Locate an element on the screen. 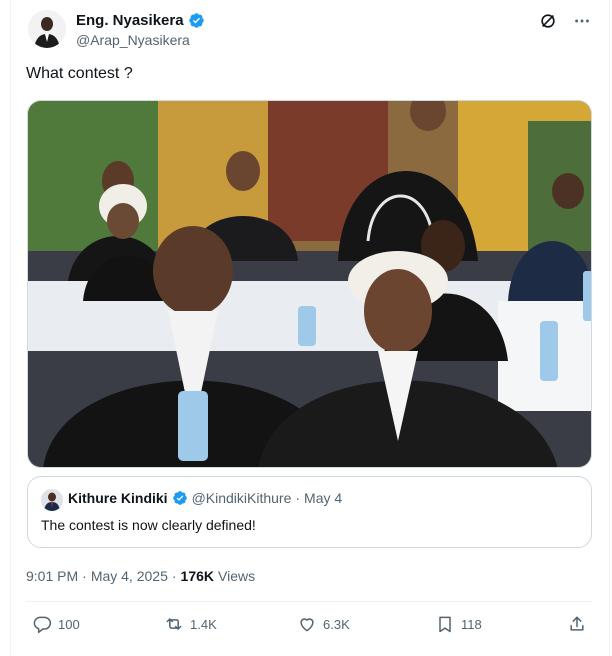 This screenshot has width=612, height=656. bookmark-icon is located at coordinates (445, 624).